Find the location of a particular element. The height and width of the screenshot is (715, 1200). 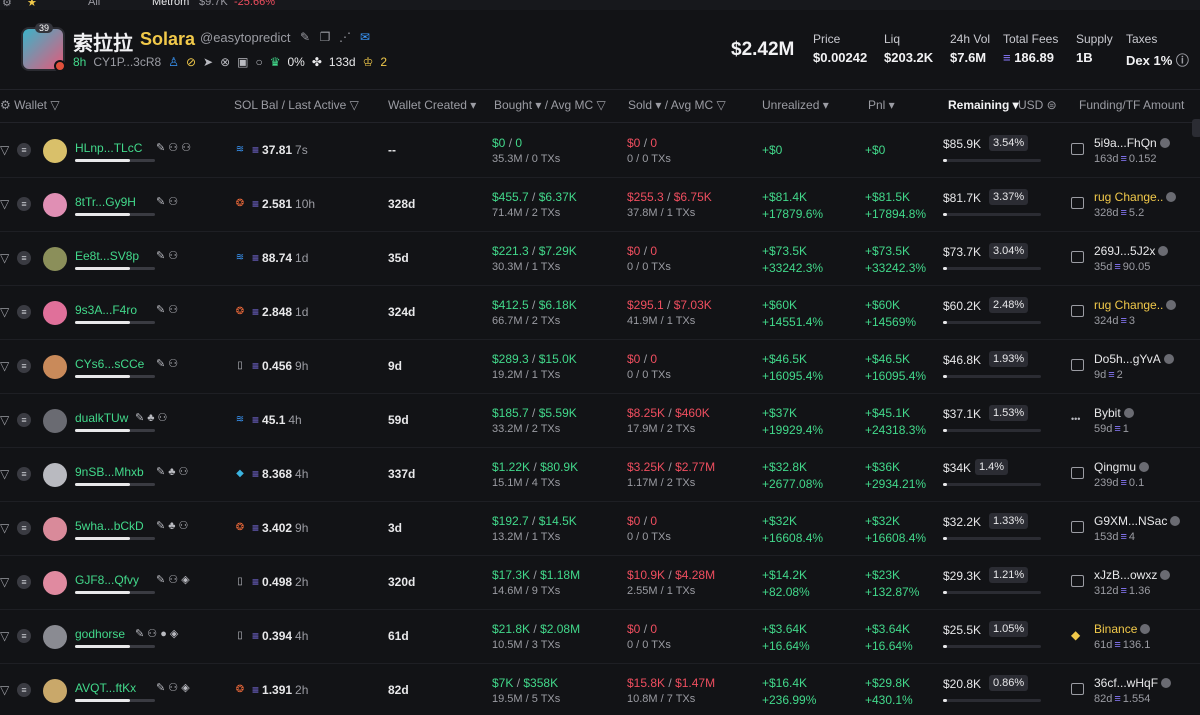

col-pnl: Pnl ▾ is located at coordinates (881, 105).